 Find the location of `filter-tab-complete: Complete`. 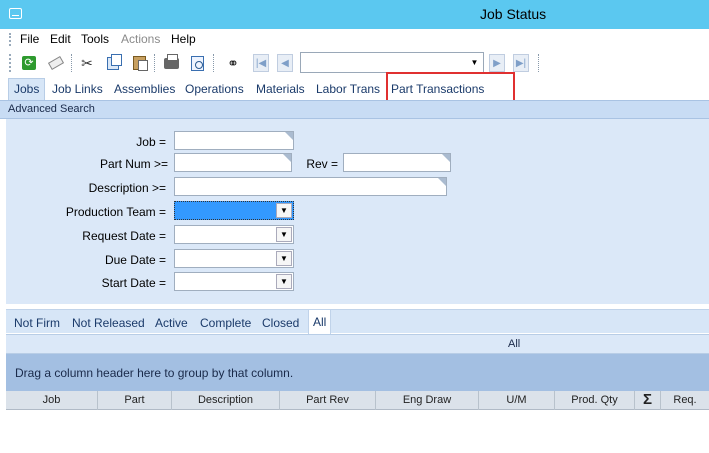

filter-tab-complete: Complete is located at coordinates (225, 323).